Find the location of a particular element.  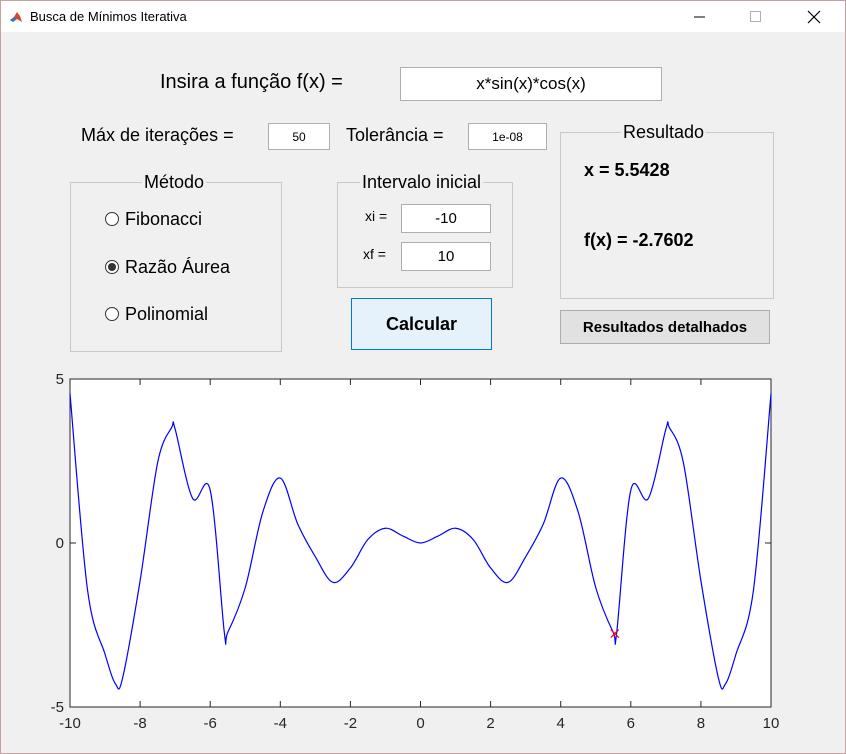

x-tick-label: 2 is located at coordinates (490, 723).